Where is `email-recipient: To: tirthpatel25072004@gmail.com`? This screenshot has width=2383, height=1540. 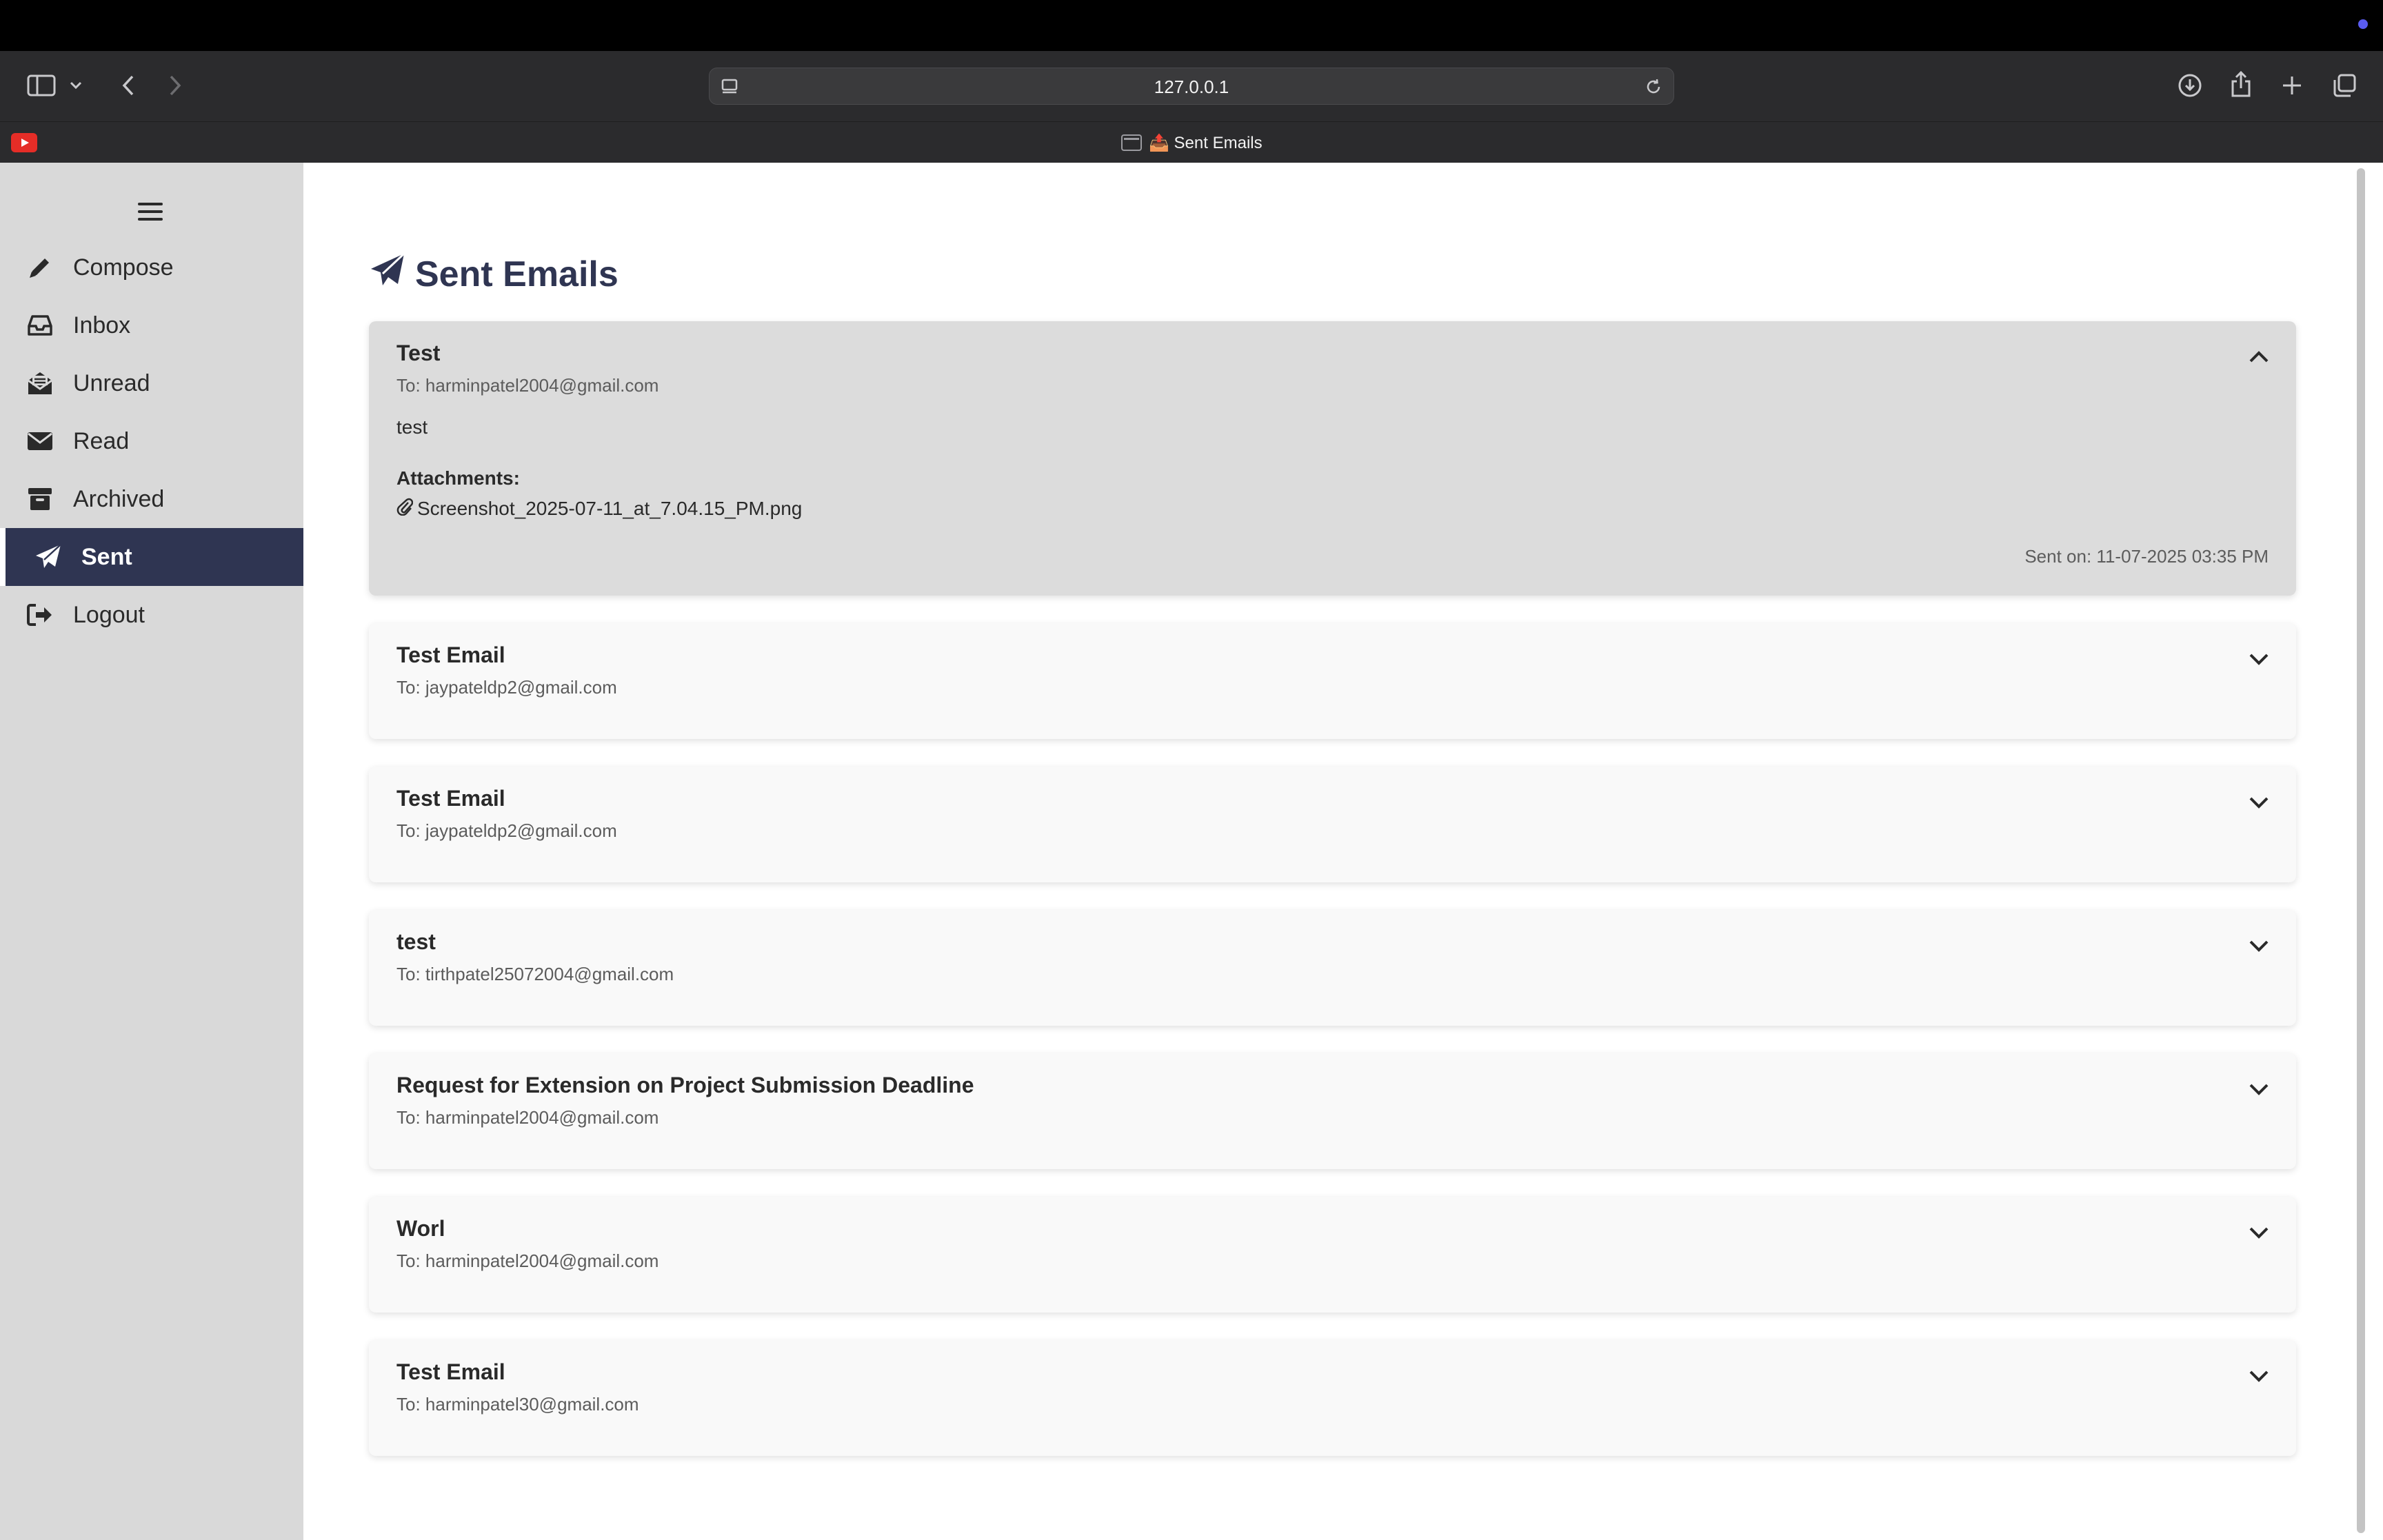
email-recipient: To: tirthpatel25072004@gmail.com is located at coordinates (535, 974).